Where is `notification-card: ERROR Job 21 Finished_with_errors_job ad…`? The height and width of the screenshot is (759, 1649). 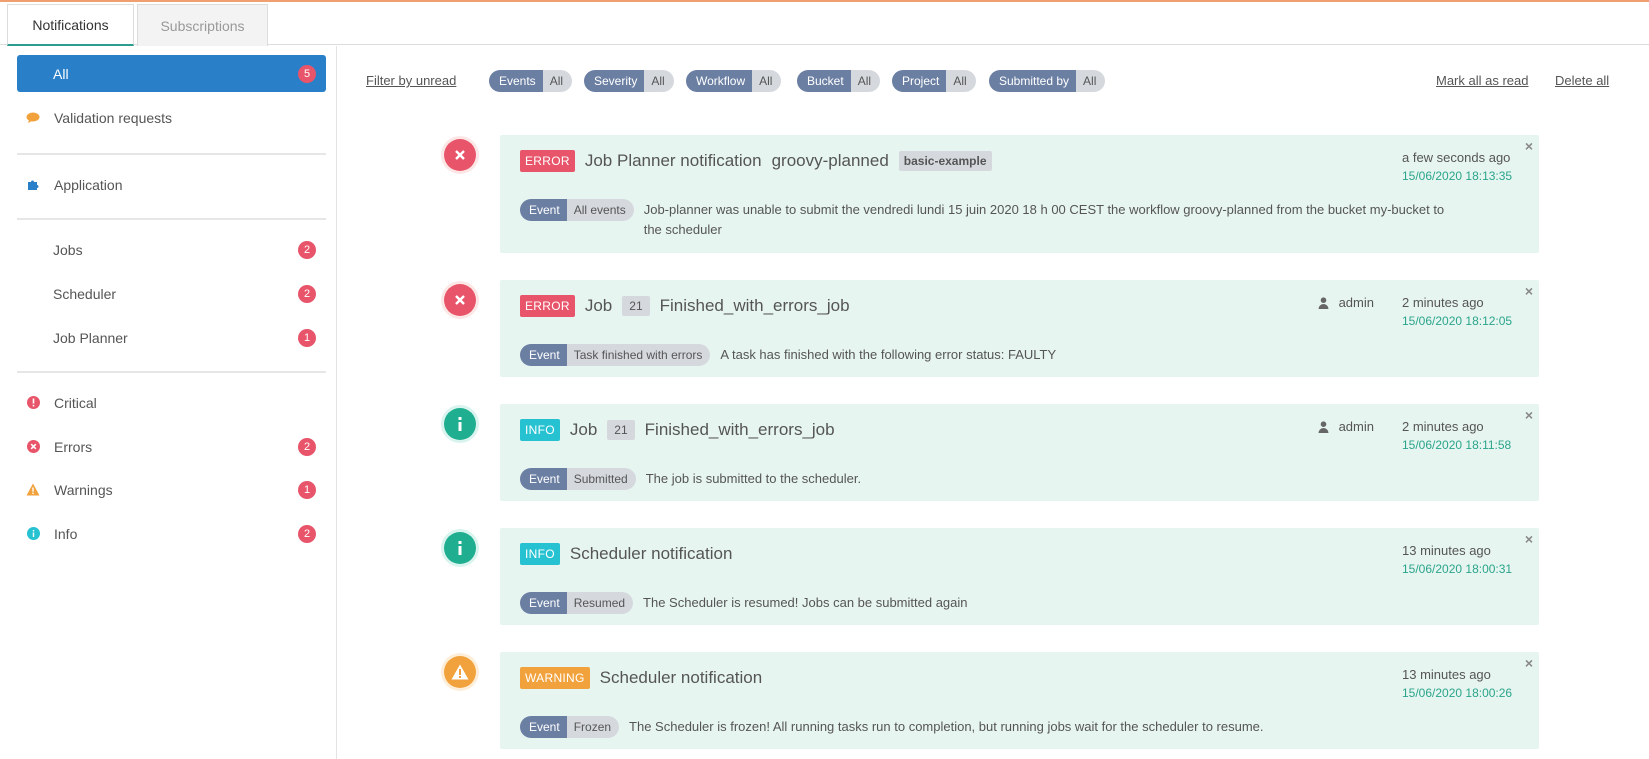
notification-card: ERROR Job 21 Finished_with_errors_job ad… is located at coordinates (1019, 328).